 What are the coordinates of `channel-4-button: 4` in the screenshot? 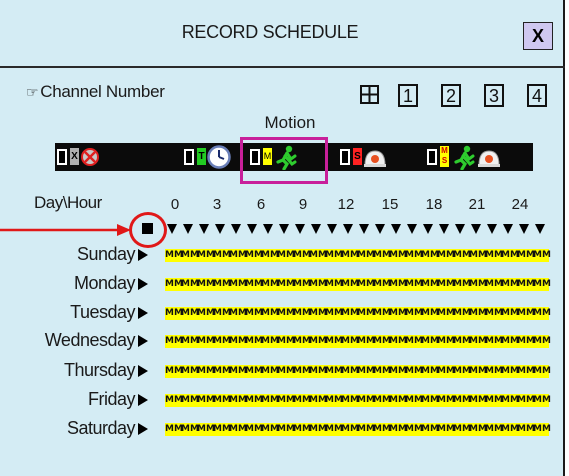 It's located at (537, 95).